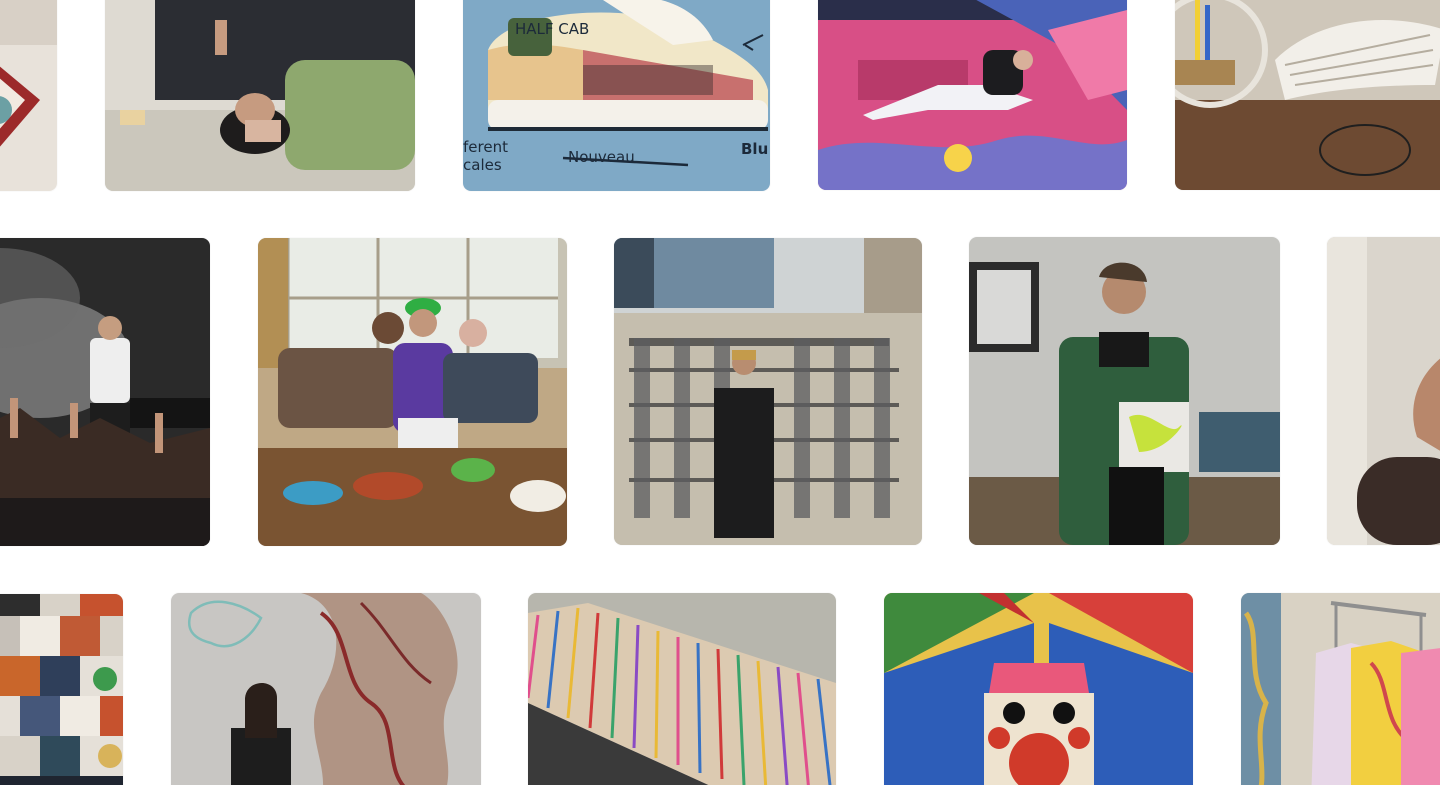  I want to click on gallery-tile-record, so click(1124, 391).